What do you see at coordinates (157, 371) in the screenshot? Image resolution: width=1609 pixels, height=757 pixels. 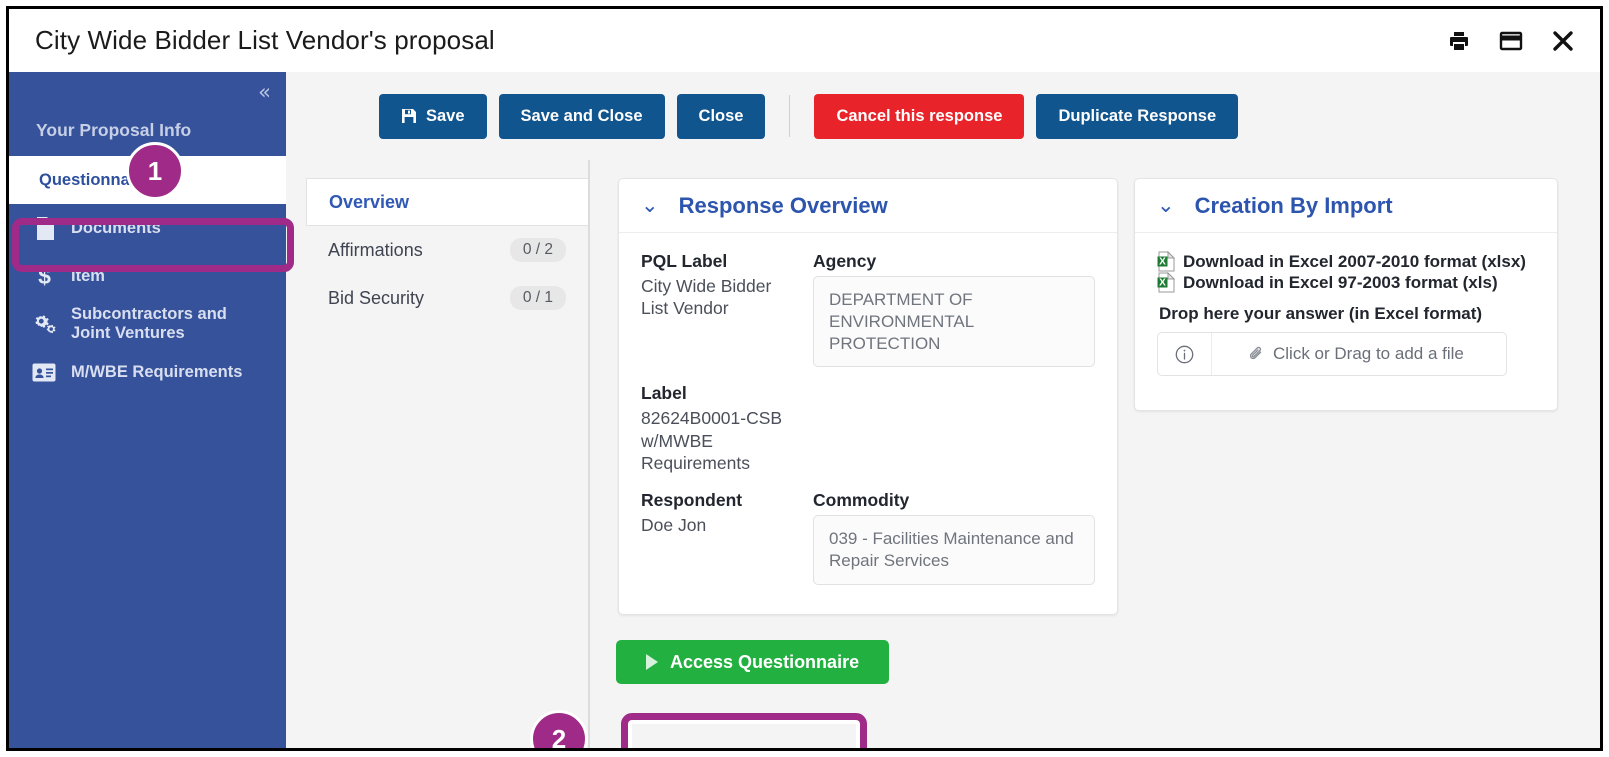 I see `sidebar-item-label: M/WBE Requirements` at bounding box center [157, 371].